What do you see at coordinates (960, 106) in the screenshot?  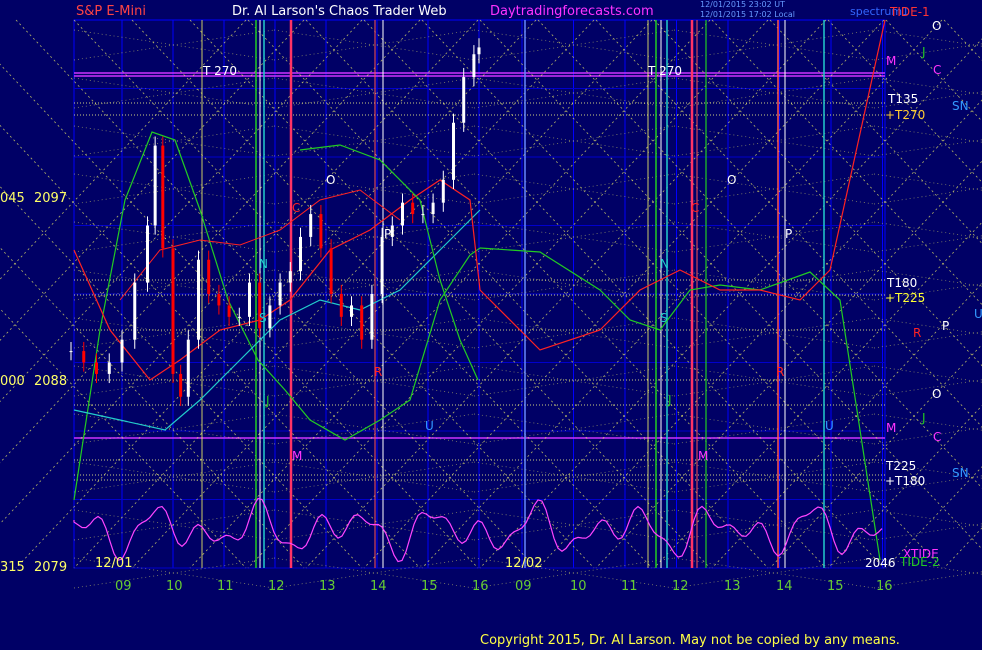 I see `right-cycle-label: SN` at bounding box center [960, 106].